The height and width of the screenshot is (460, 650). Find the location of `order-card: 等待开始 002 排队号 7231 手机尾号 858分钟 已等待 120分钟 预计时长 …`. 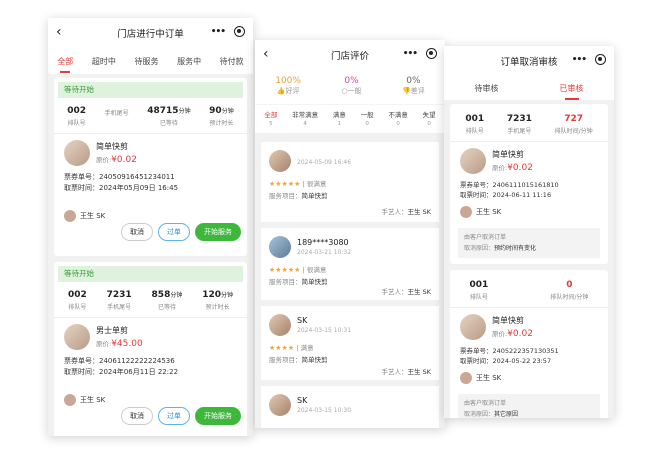

order-card: 等待开始 002 排队号 7231 手机尾号 858分钟 已等待 120分钟 预计时长 … is located at coordinates (150, 349).